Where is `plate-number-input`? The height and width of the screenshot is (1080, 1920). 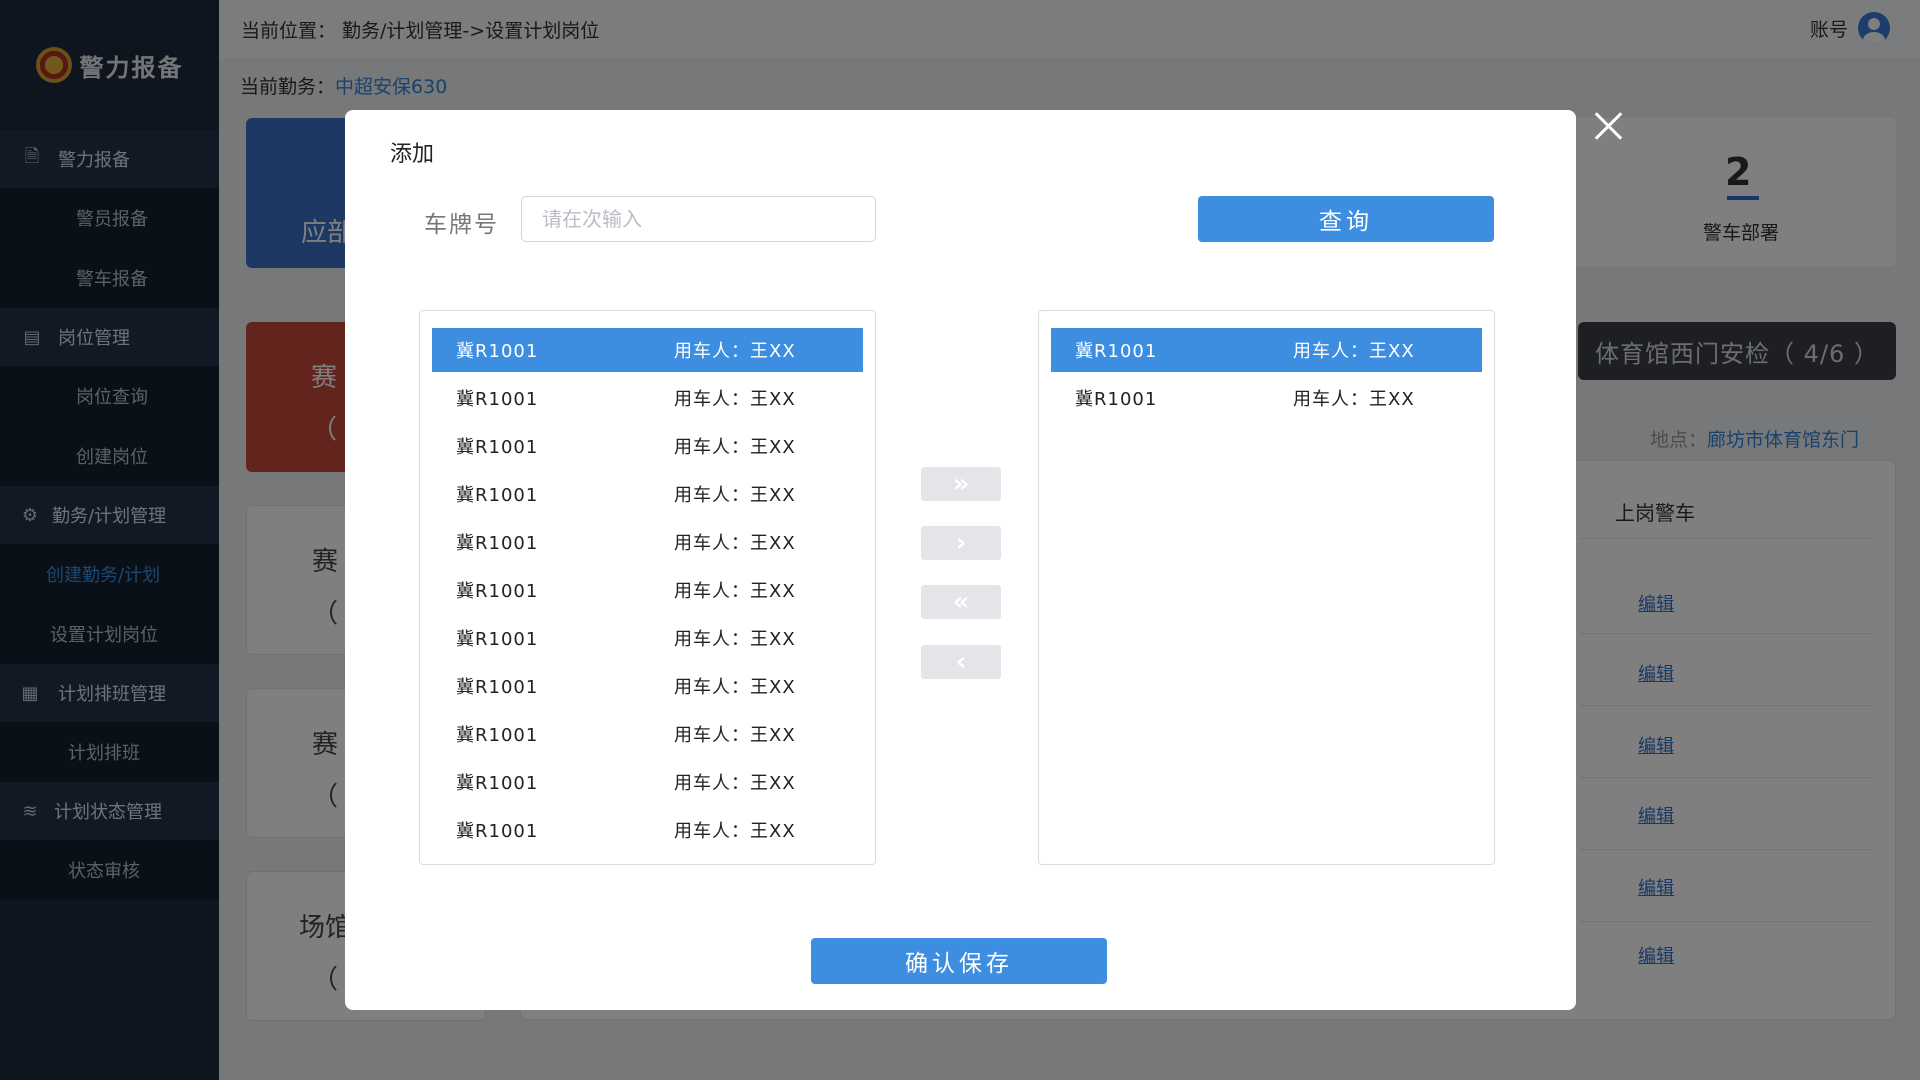
plate-number-input is located at coordinates (698, 219).